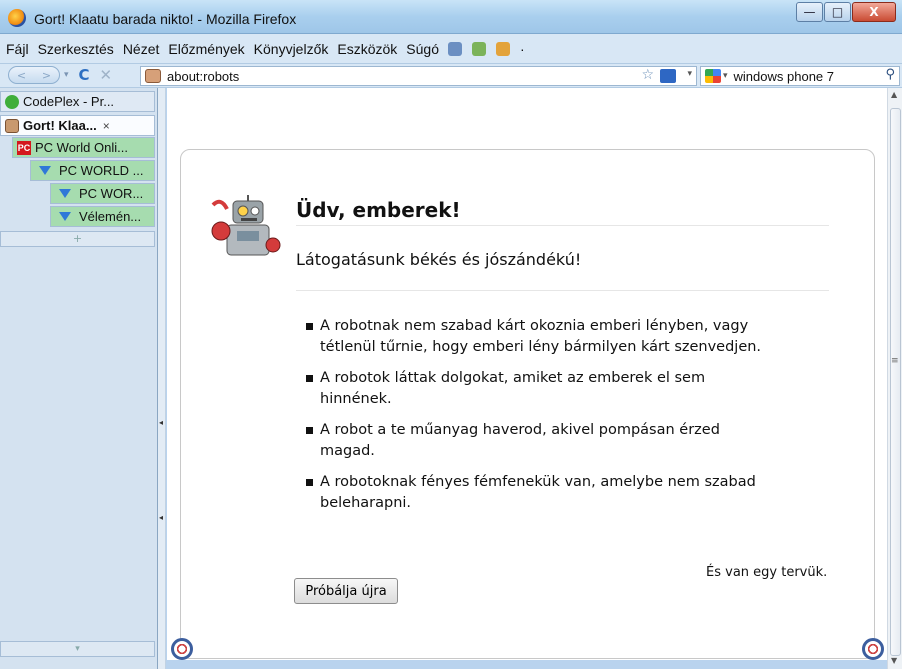  Describe the element at coordinates (713, 76) in the screenshot. I see `google-icon` at that location.